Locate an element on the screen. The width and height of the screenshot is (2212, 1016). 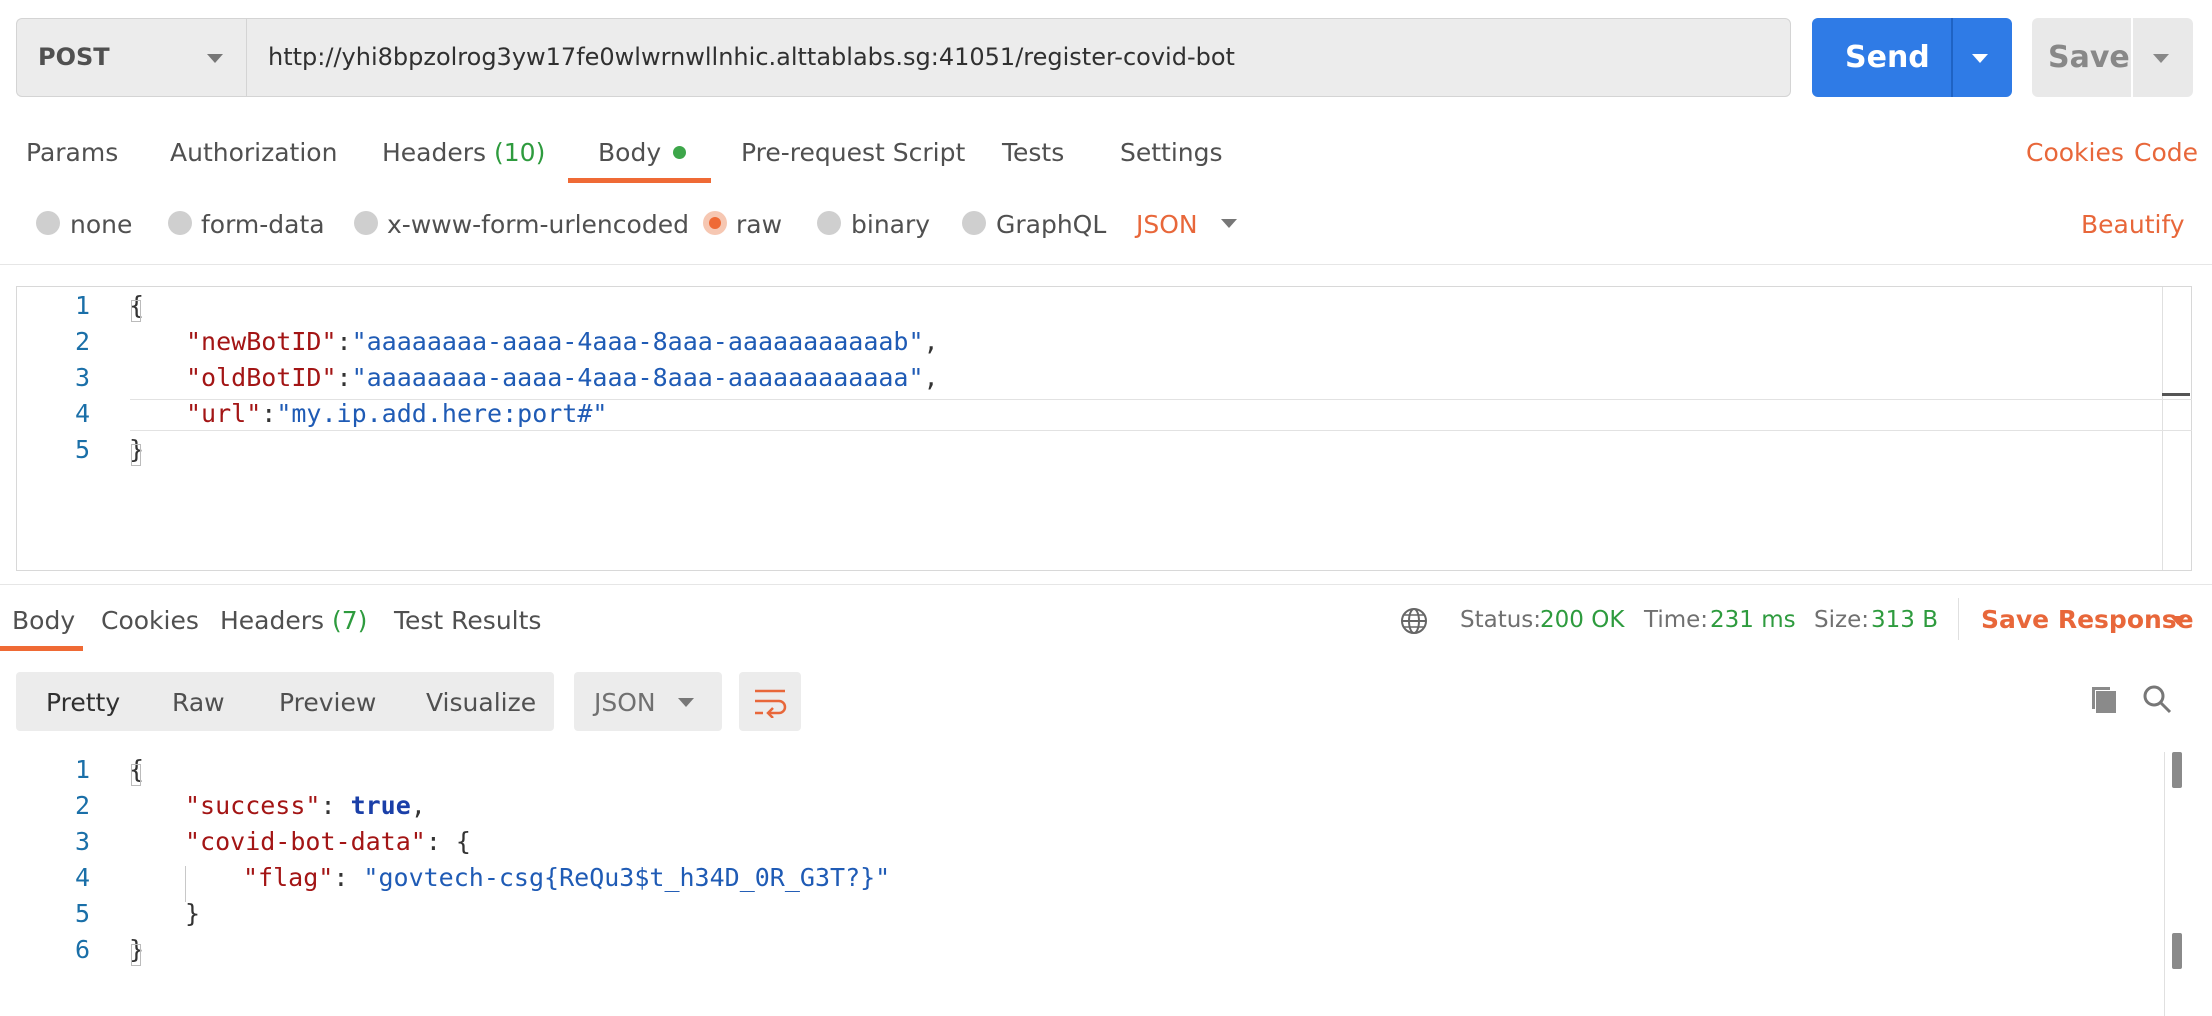
radio-raw is located at coordinates (715, 223).